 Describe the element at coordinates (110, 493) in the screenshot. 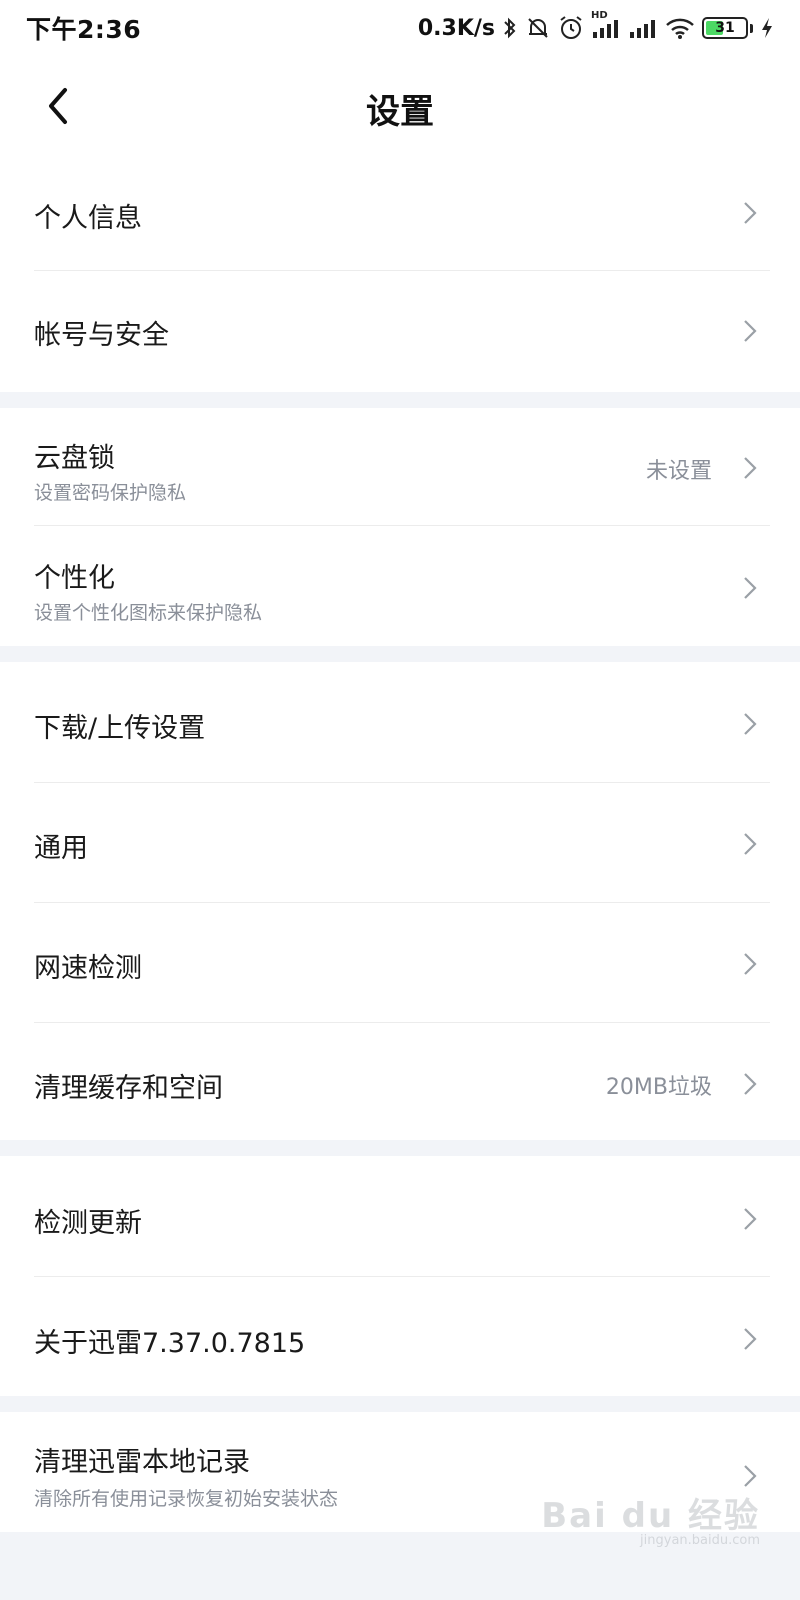

I see `settings-item-subtitle: 设置密码保护隐私` at that location.